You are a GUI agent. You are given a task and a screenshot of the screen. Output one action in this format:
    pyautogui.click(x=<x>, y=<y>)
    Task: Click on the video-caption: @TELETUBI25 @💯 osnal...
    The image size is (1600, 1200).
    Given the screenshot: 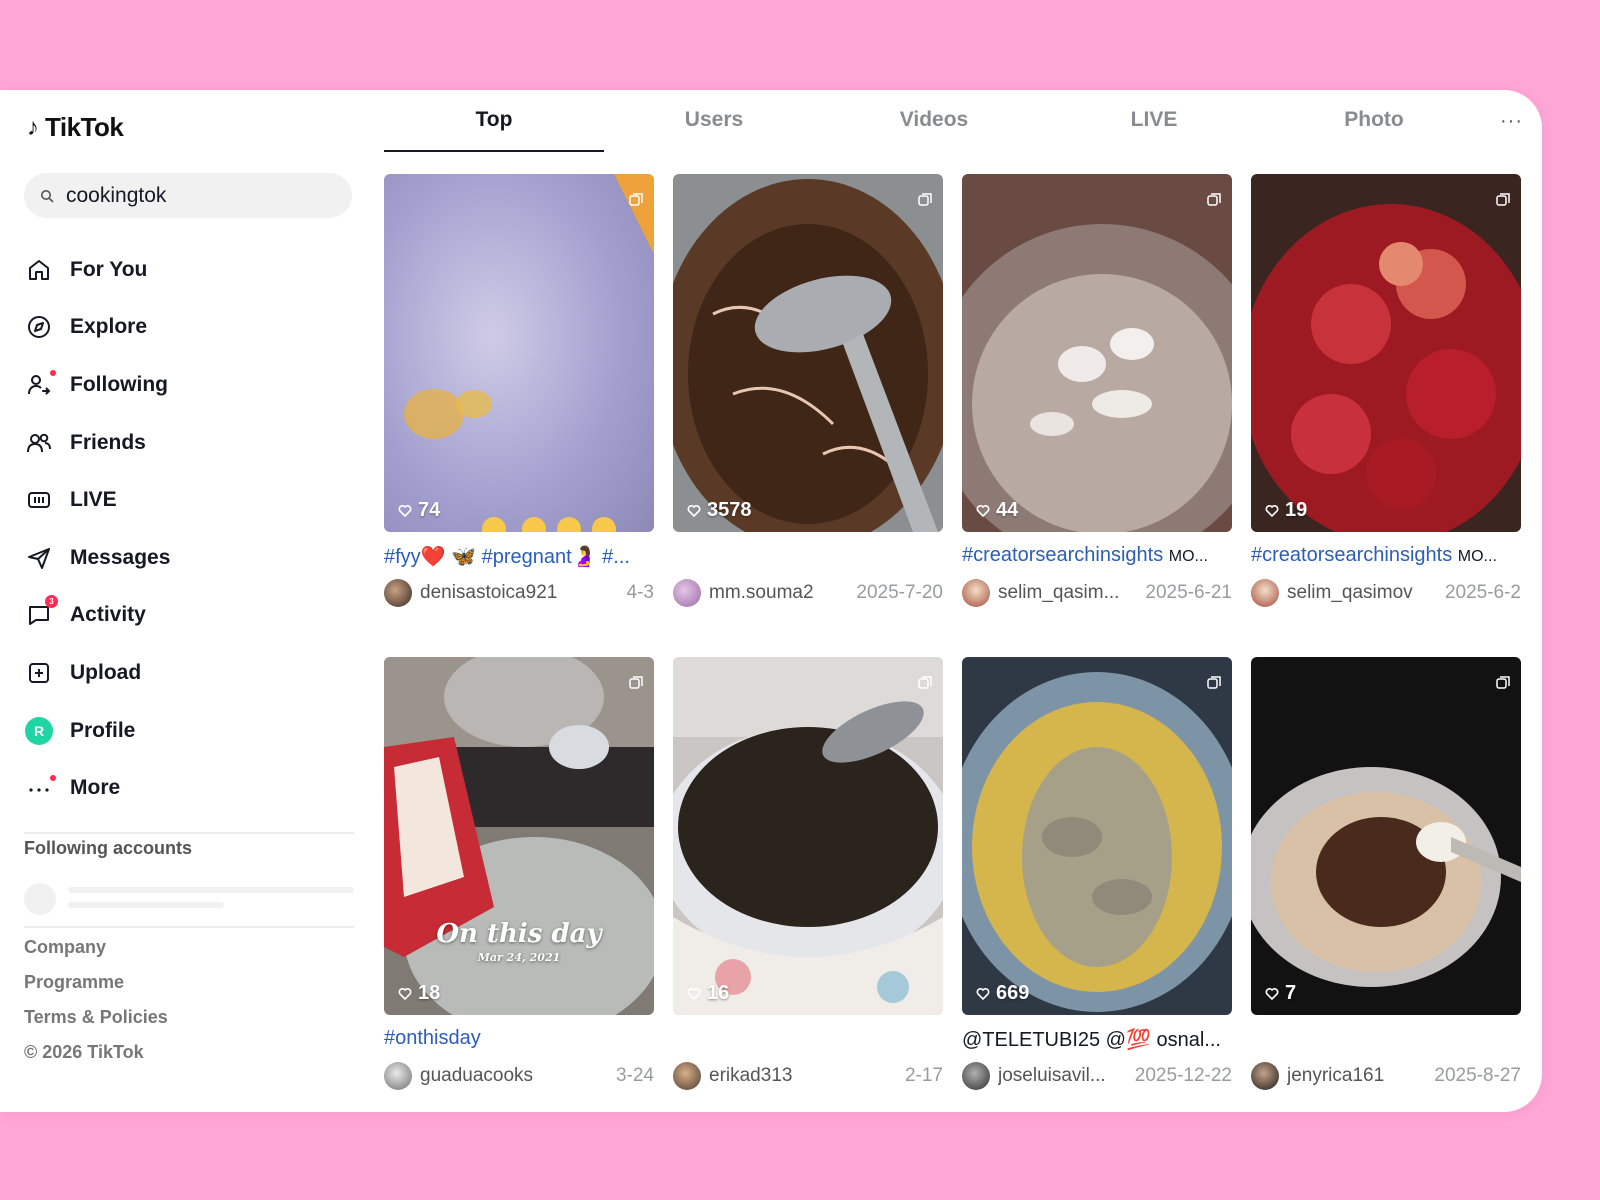 What is the action you would take?
    pyautogui.click(x=1097, y=1040)
    